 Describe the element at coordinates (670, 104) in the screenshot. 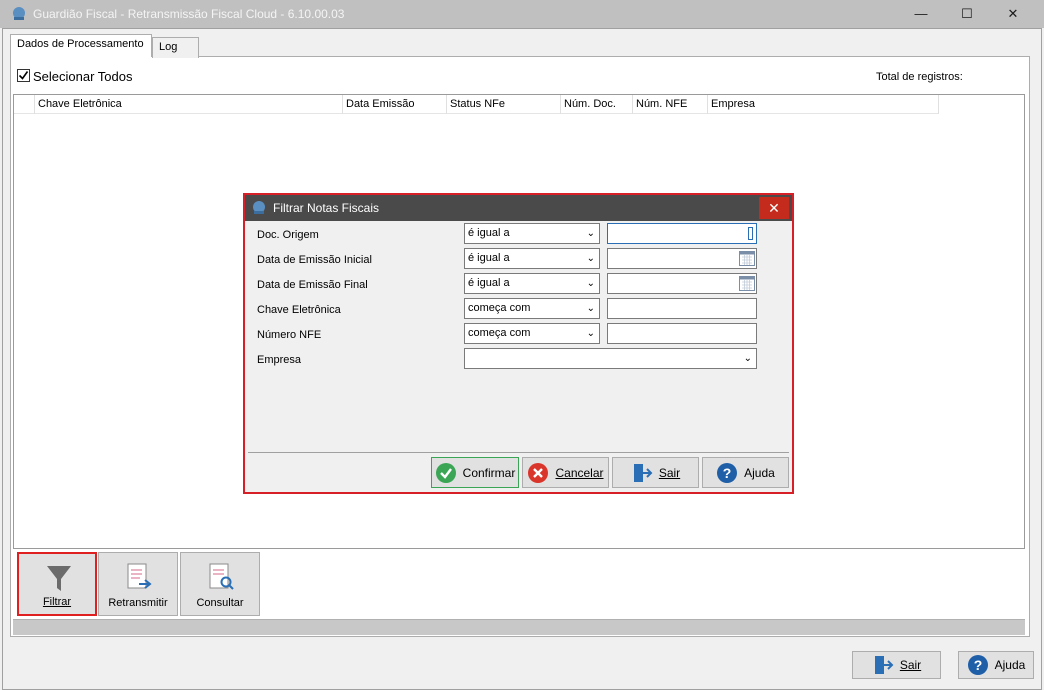

I see `column-header-num-nfe: Núm. NFE` at that location.